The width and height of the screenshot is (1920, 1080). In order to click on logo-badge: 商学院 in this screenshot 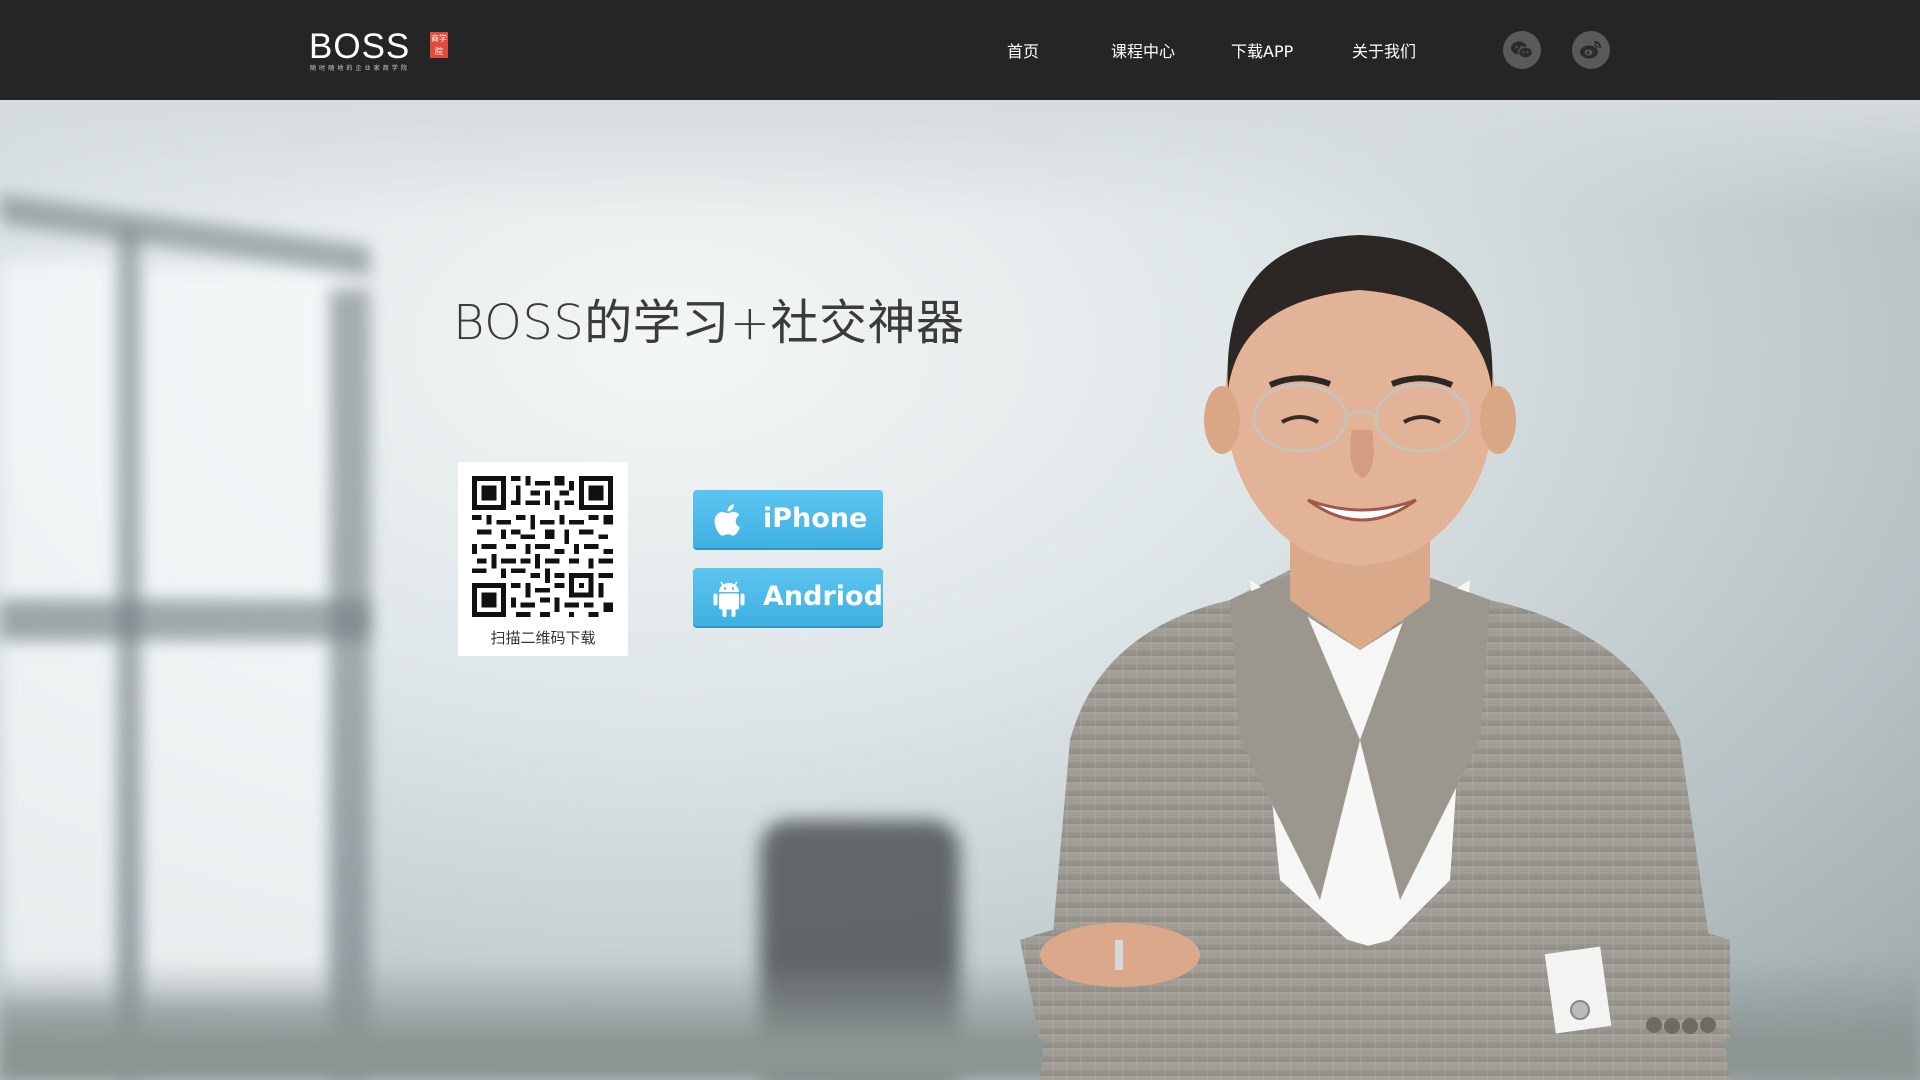, I will do `click(439, 45)`.